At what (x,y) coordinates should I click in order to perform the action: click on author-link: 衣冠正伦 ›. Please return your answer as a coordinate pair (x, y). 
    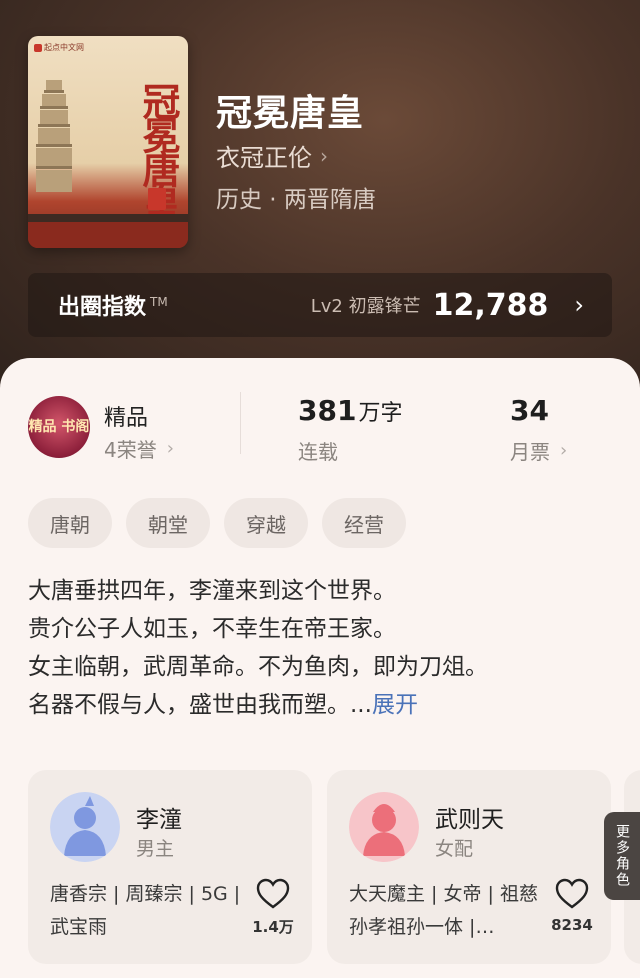
    Looking at the image, I should click on (272, 155).